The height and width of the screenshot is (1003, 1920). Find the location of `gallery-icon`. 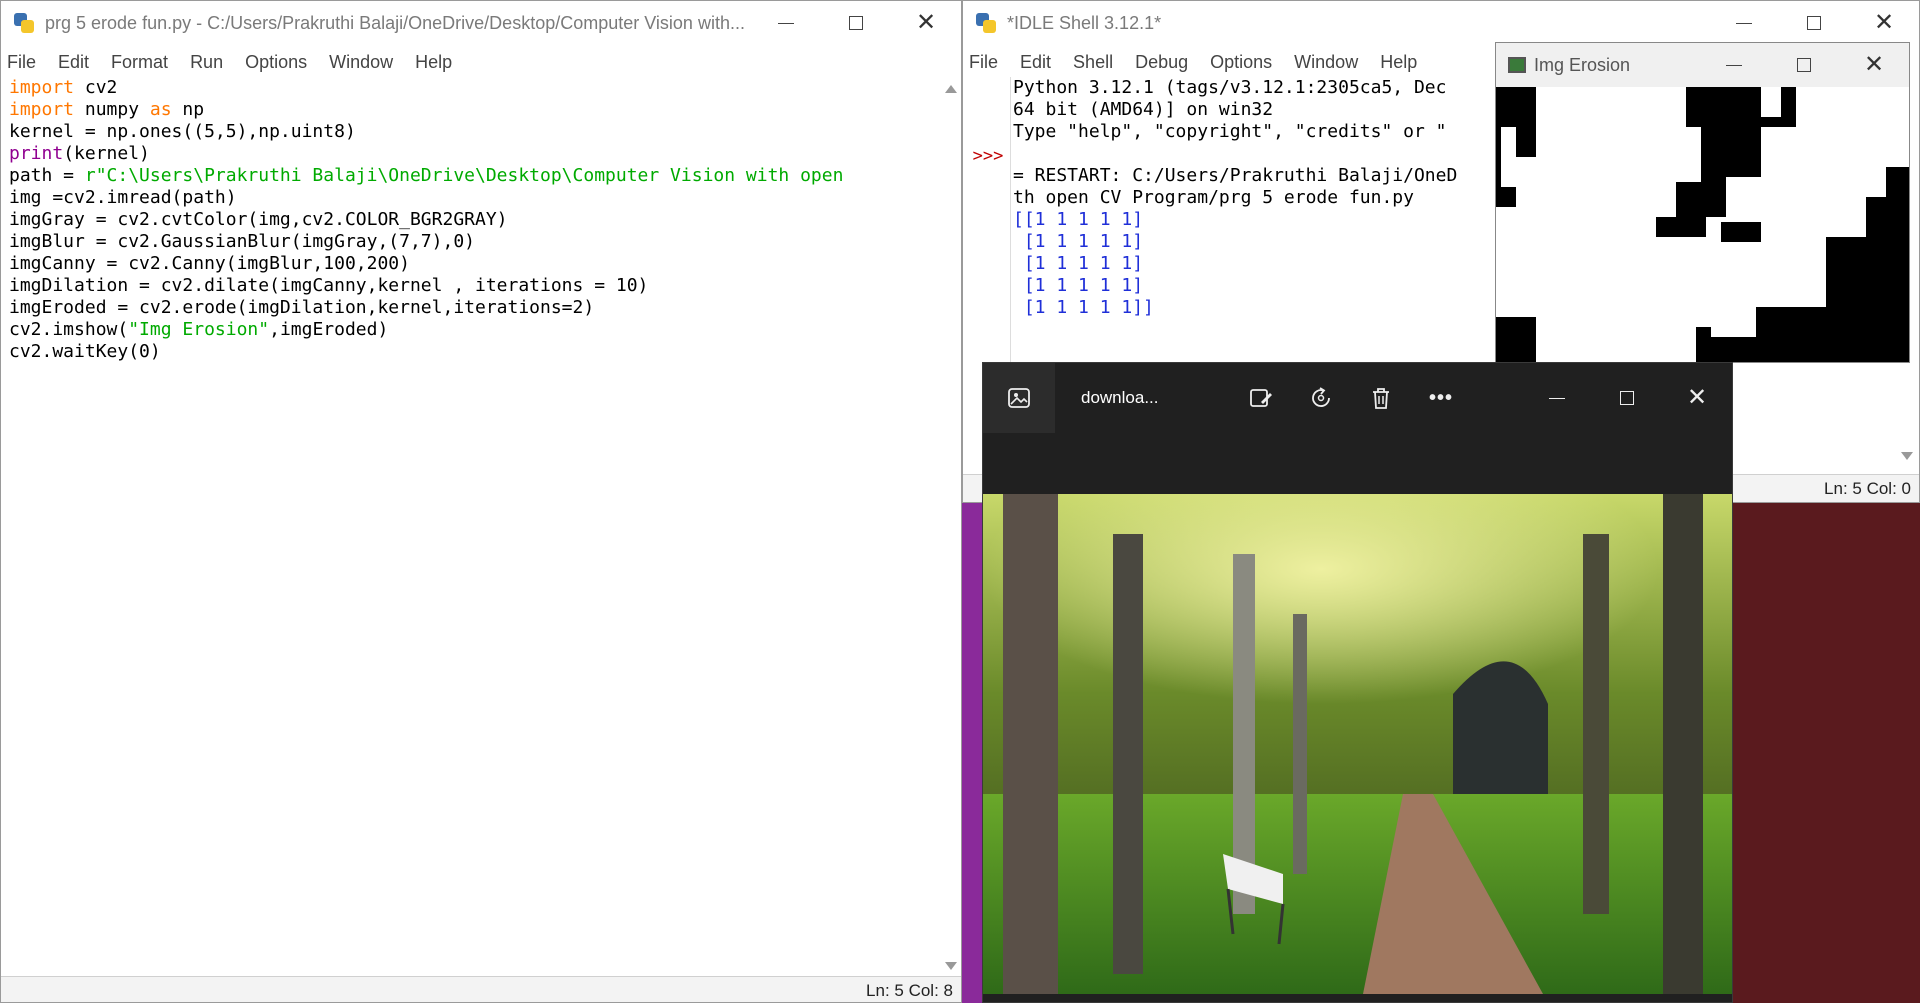

gallery-icon is located at coordinates (1019, 398).